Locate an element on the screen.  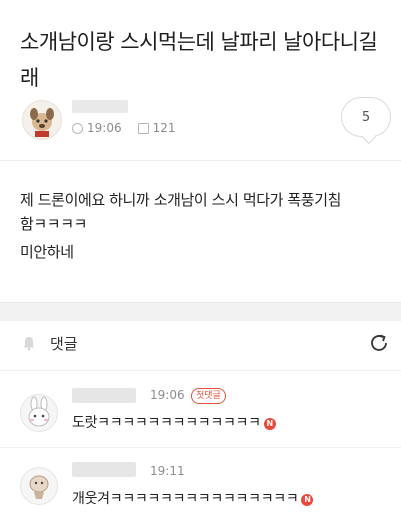
character-avatar-icon is located at coordinates (39, 487).